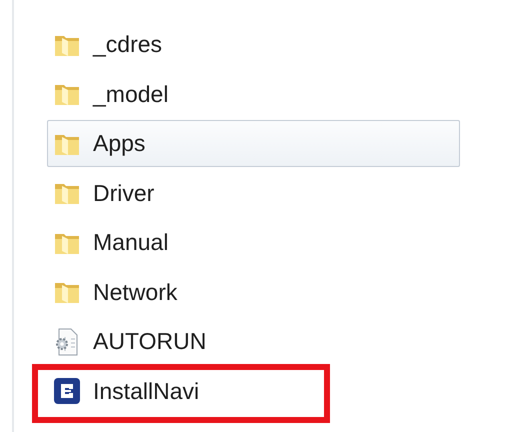 The image size is (512, 432). I want to click on file-item: InstallNavi, so click(253, 391).